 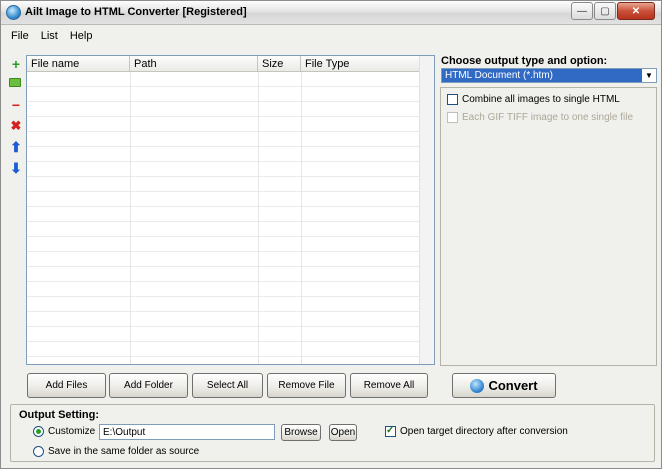 I want to click on app-globe-icon, so click(x=13, y=12).